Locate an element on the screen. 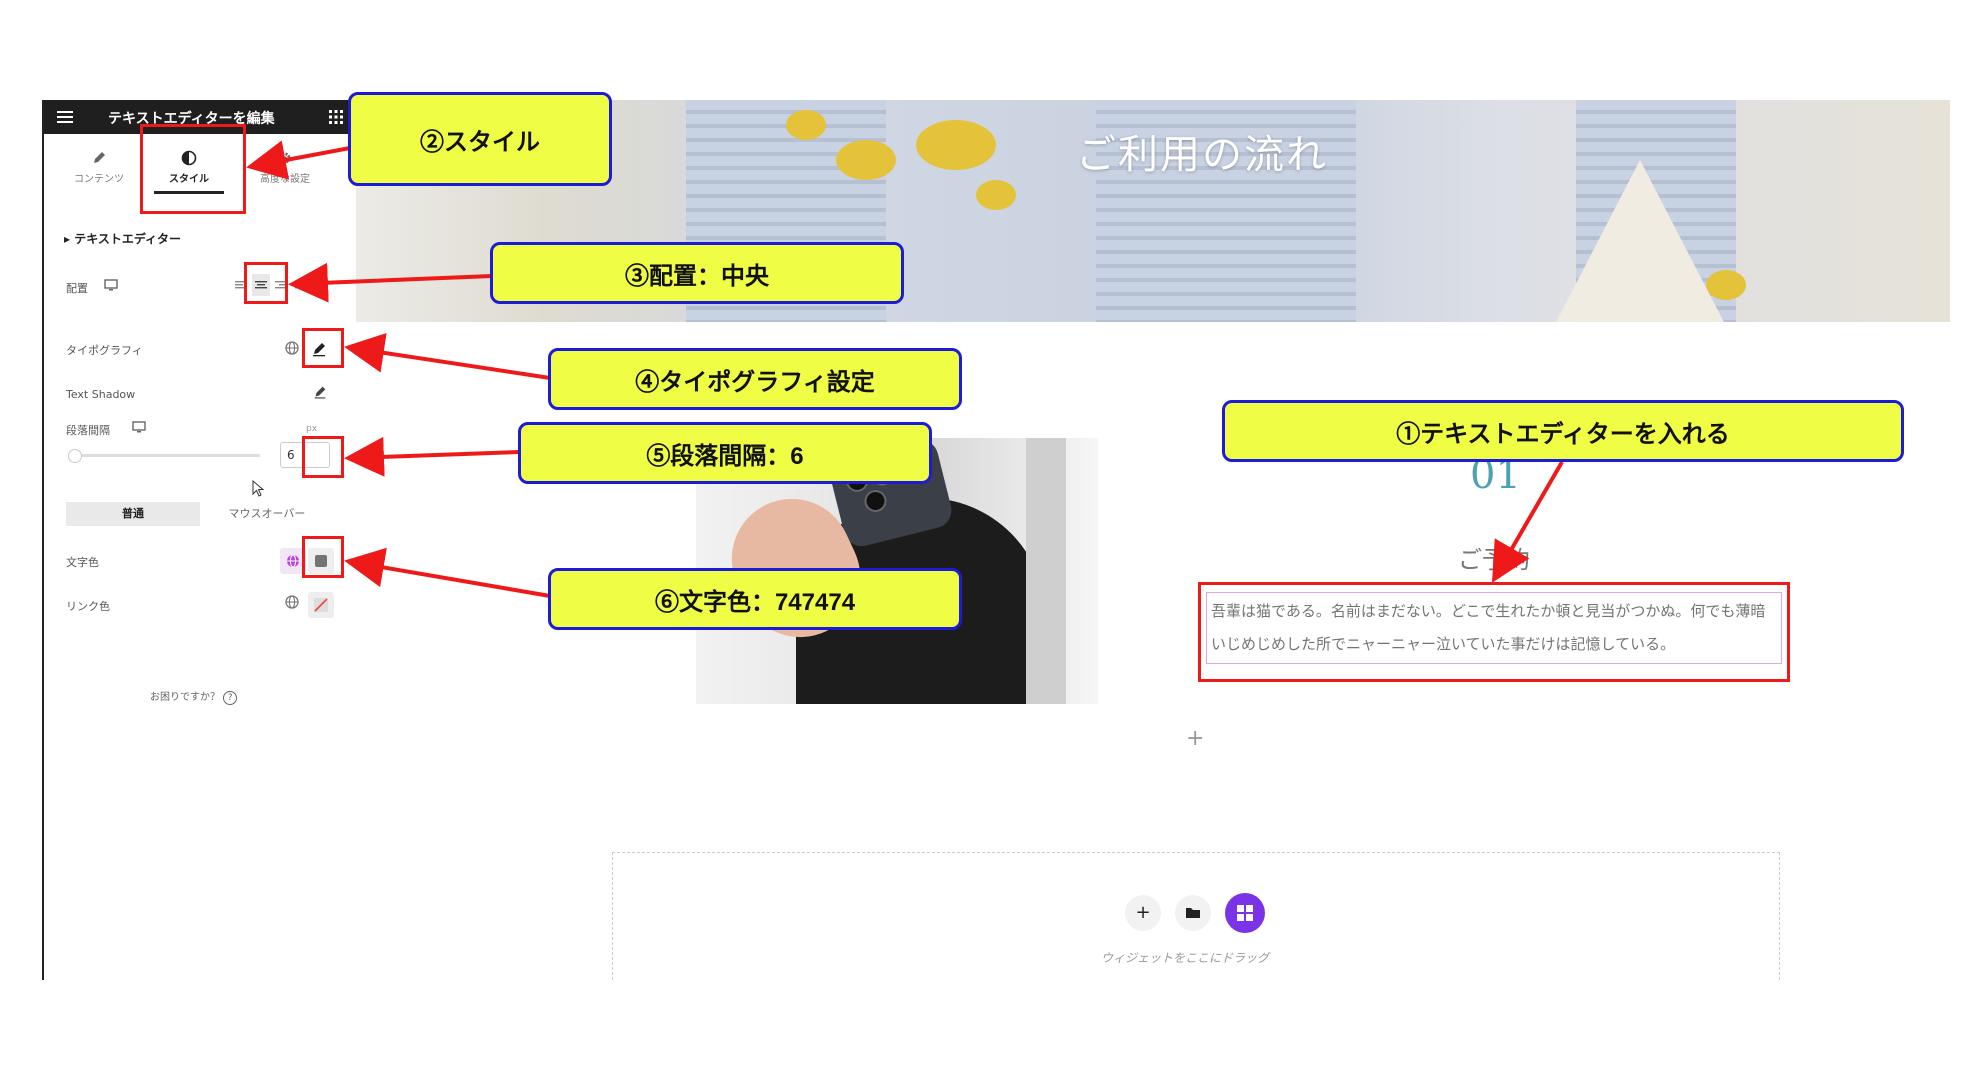 This screenshot has height=1080, width=1980. elementor-grid-icon is located at coordinates (1245, 913).